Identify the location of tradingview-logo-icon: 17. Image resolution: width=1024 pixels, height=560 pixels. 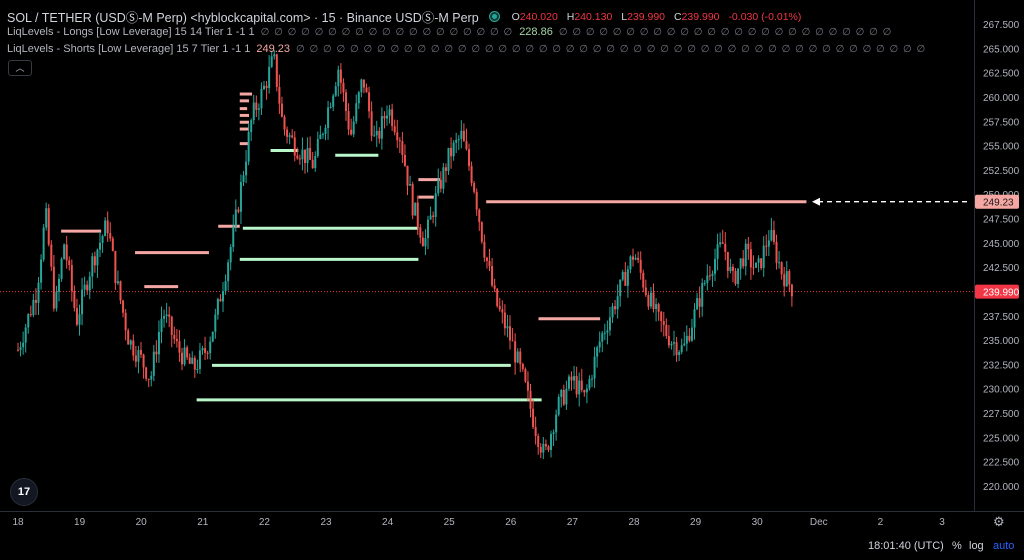
(24, 492).